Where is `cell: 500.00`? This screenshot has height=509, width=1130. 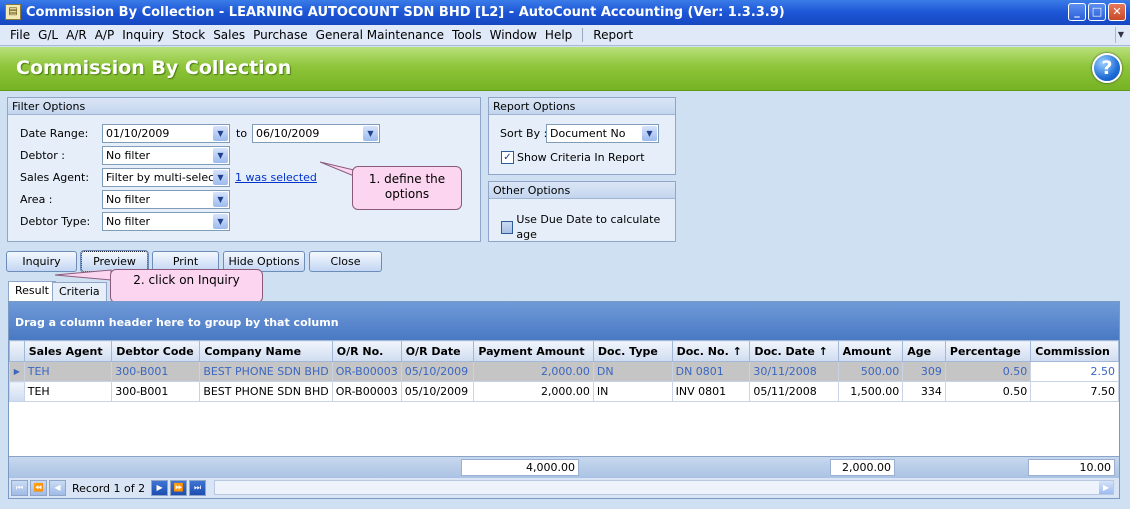 cell: 500.00 is located at coordinates (870, 371).